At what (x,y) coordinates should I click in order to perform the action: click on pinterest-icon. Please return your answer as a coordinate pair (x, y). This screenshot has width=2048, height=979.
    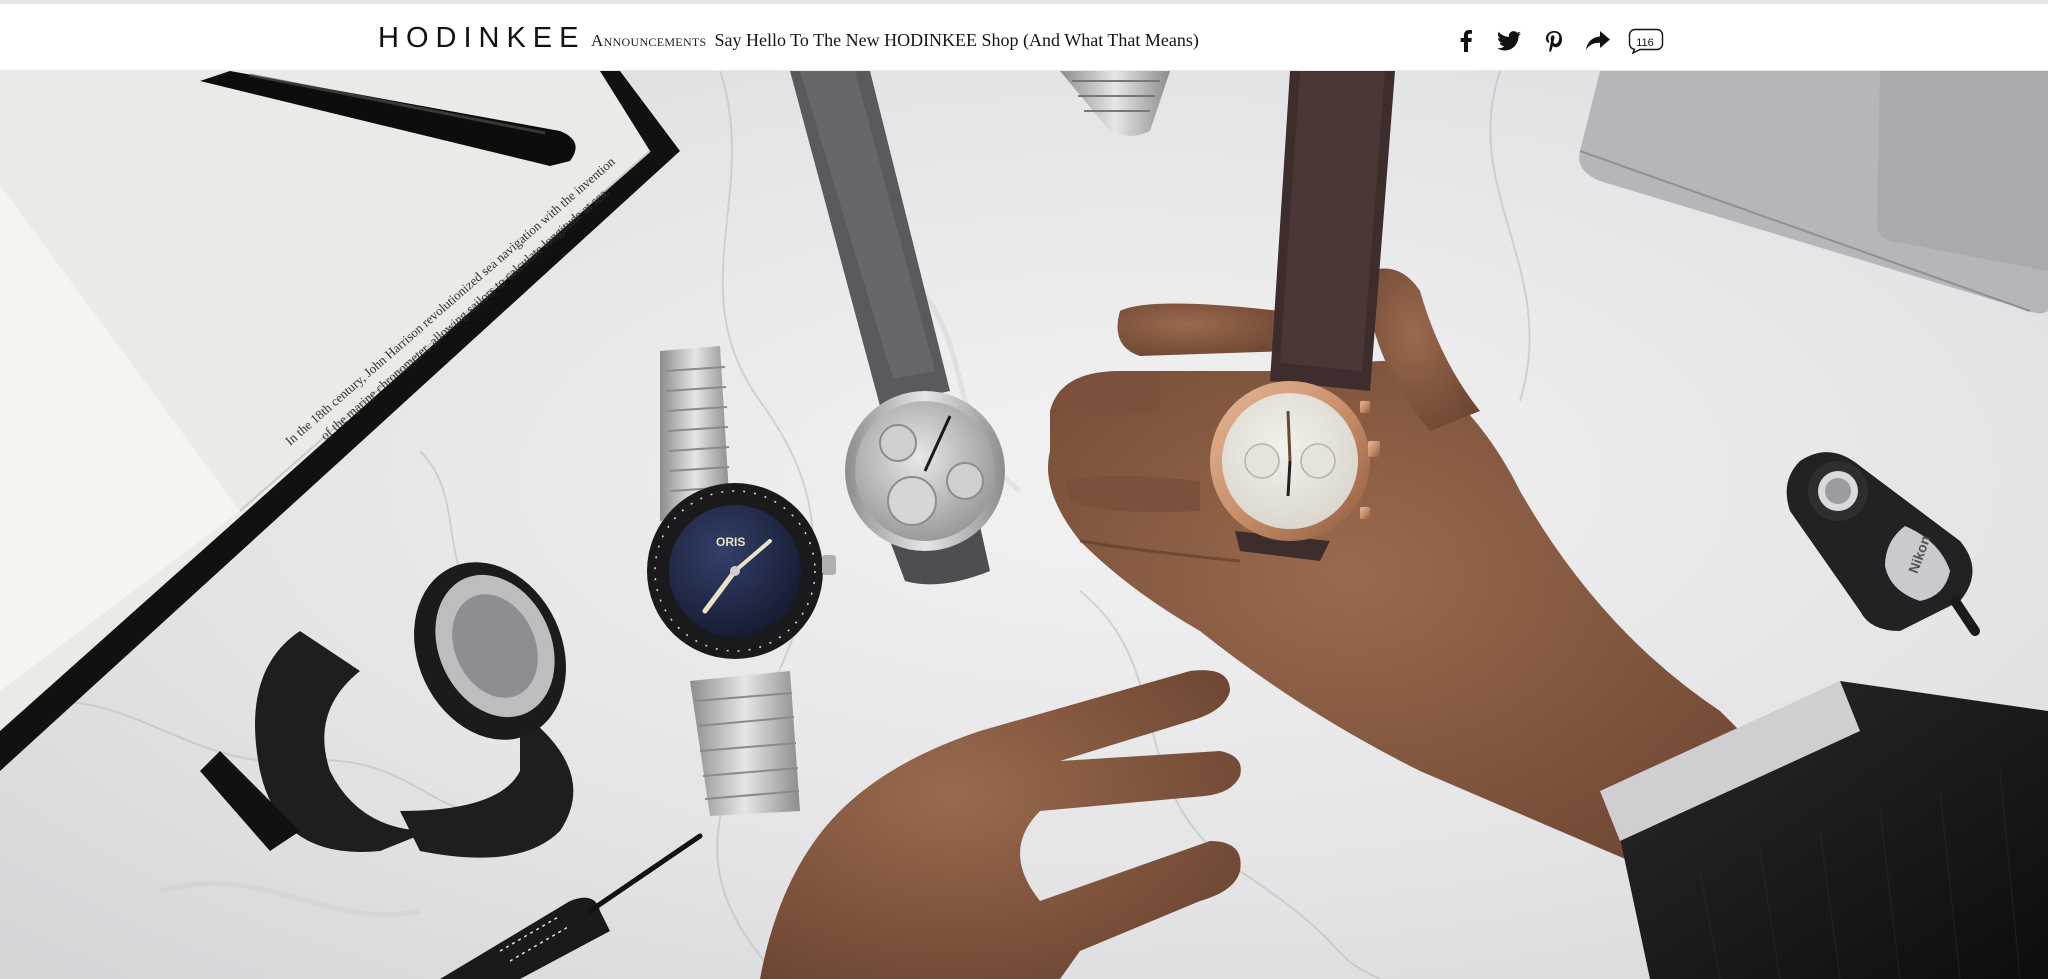
    Looking at the image, I should click on (1554, 41).